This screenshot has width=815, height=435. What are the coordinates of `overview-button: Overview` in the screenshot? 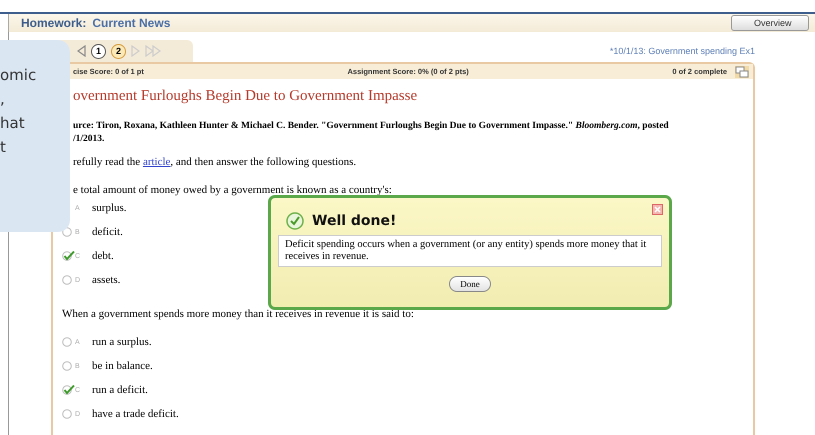 It's located at (770, 23).